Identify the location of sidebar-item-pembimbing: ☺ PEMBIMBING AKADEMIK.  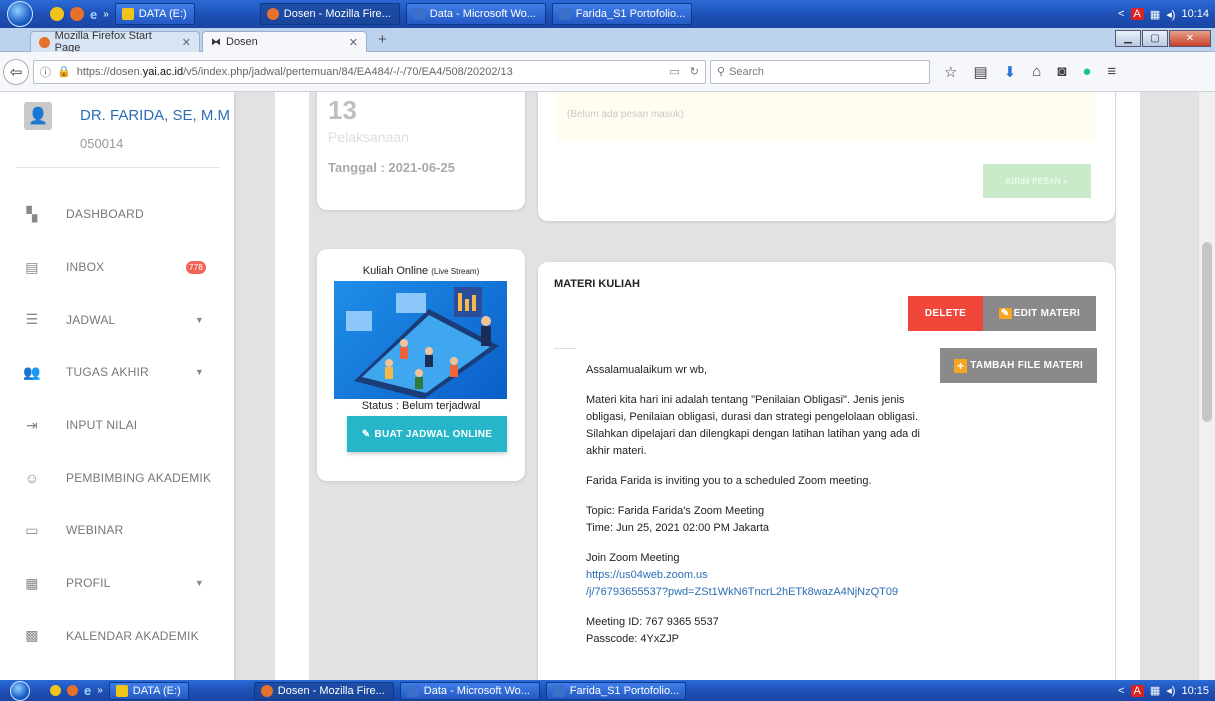
(117, 477).